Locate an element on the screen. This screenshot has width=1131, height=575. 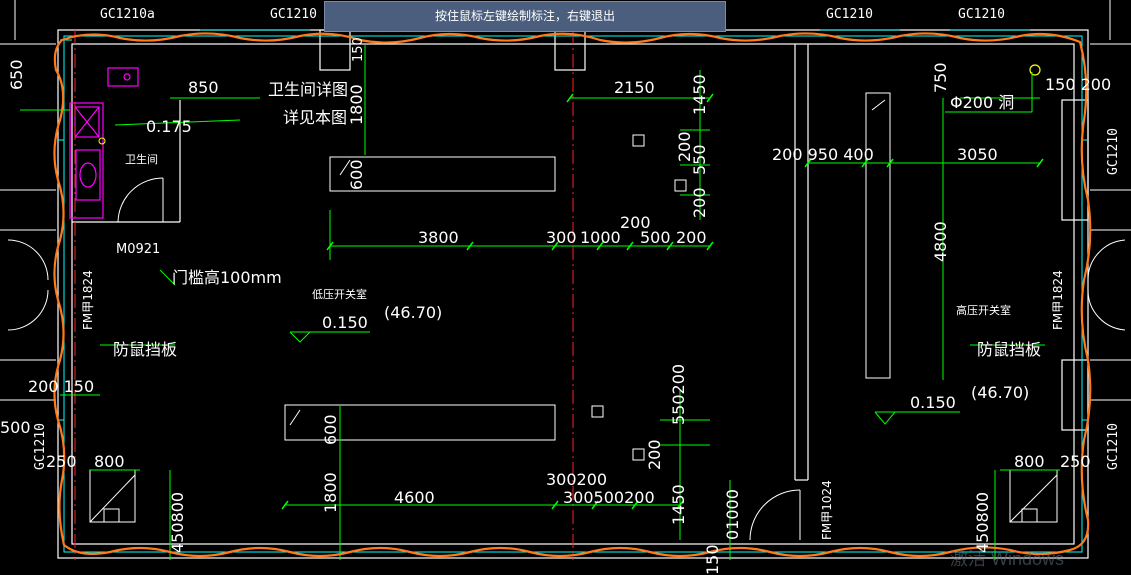
dim-150-200: 150 200 is located at coordinates (1078, 84).